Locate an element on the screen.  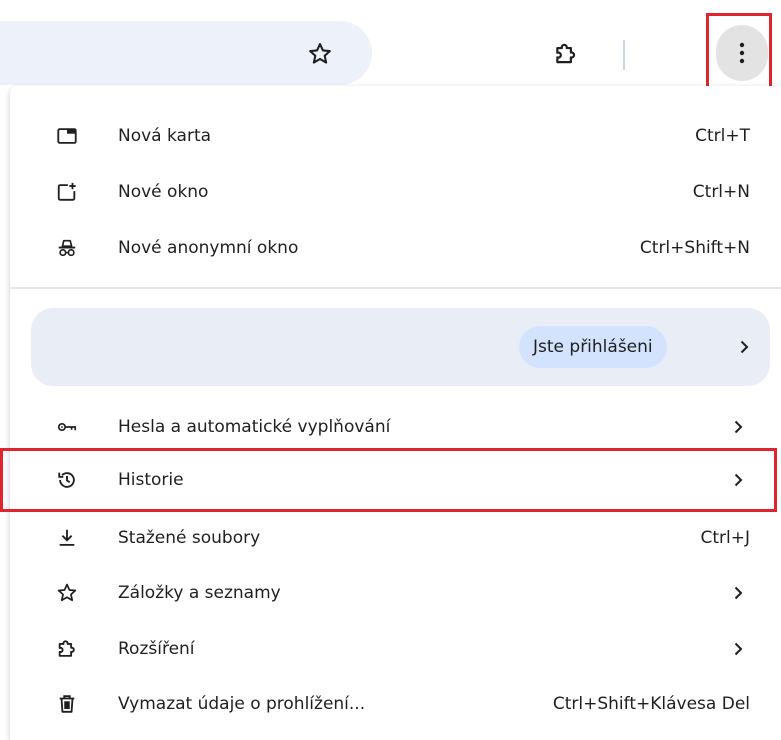
menu-item-downloads: Stažené soubory Ctrl+J is located at coordinates (395, 538).